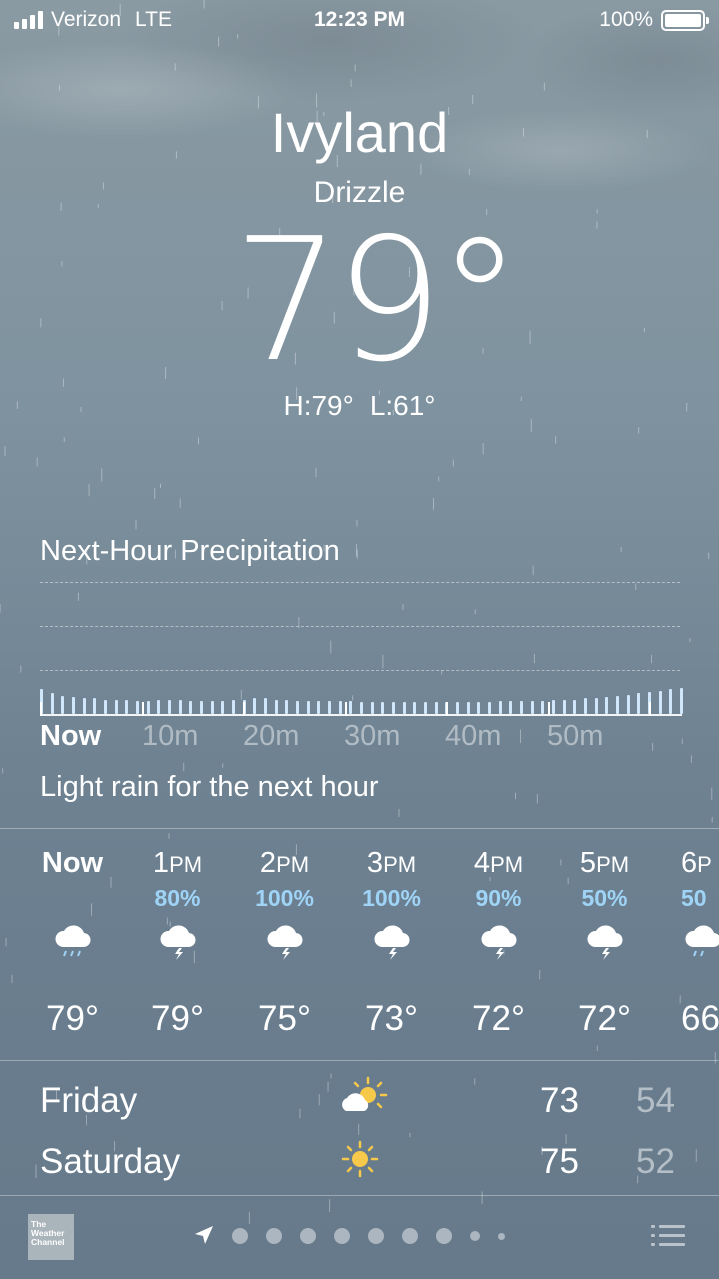 This screenshot has height=1279, width=719. What do you see at coordinates (89, 1100) in the screenshot?
I see `day-name: Friday` at bounding box center [89, 1100].